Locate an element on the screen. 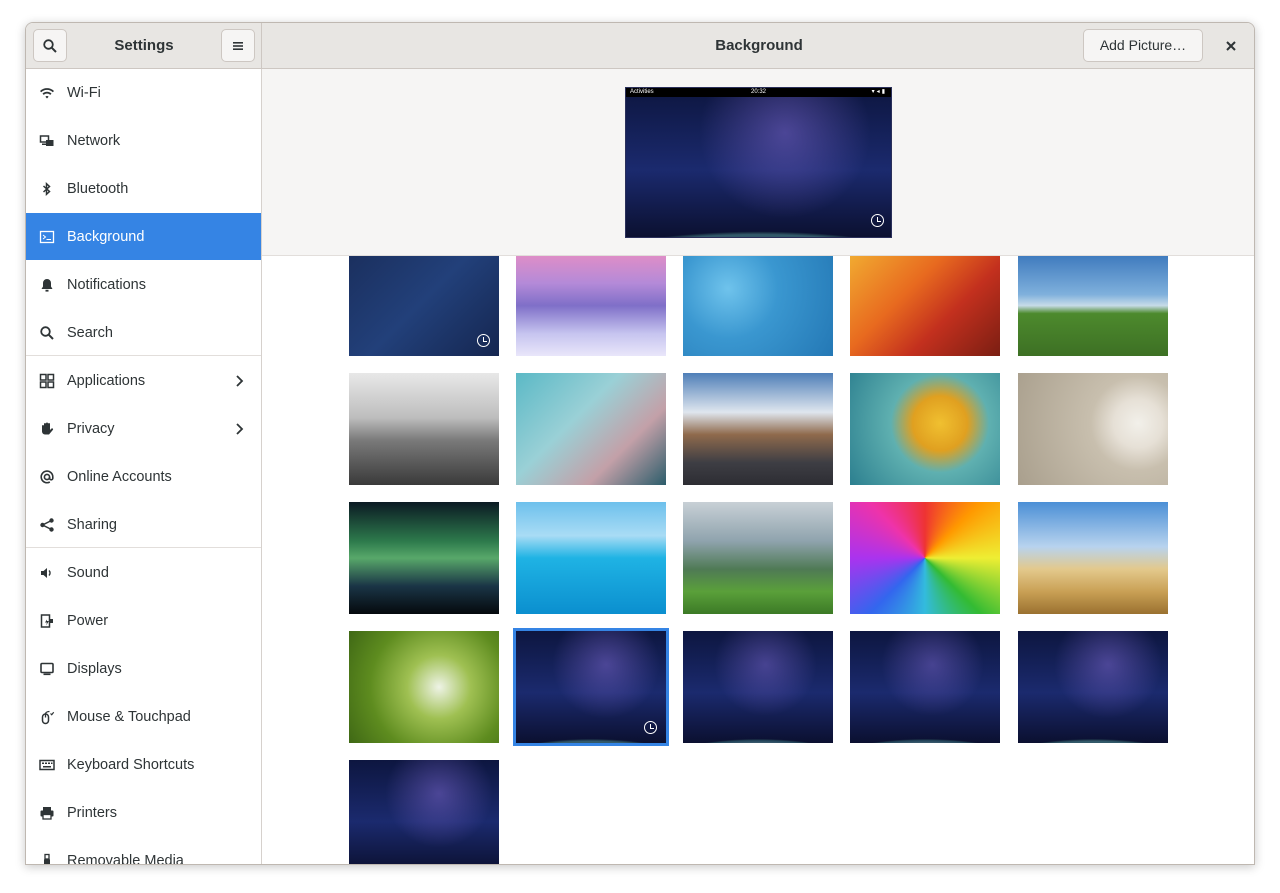  wallpaper-aurora is located at coordinates (424, 558).